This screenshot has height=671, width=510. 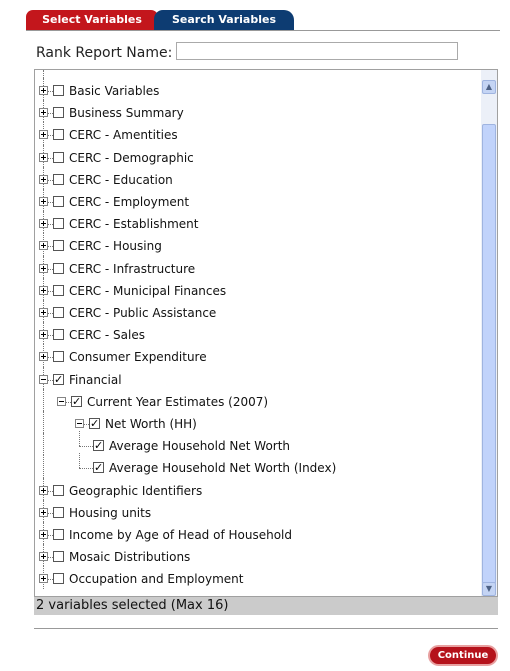 I want to click on tree-item: CERC - Employment, so click(x=255, y=200).